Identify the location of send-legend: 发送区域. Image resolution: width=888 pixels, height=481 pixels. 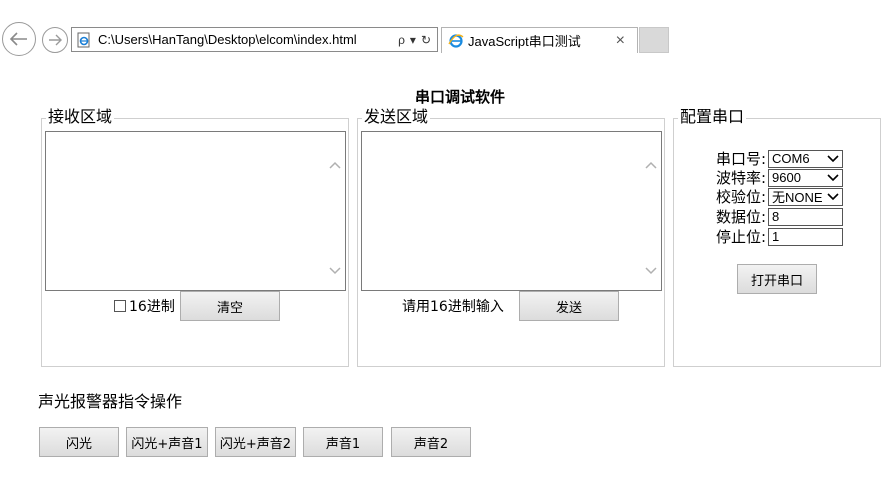
(396, 117).